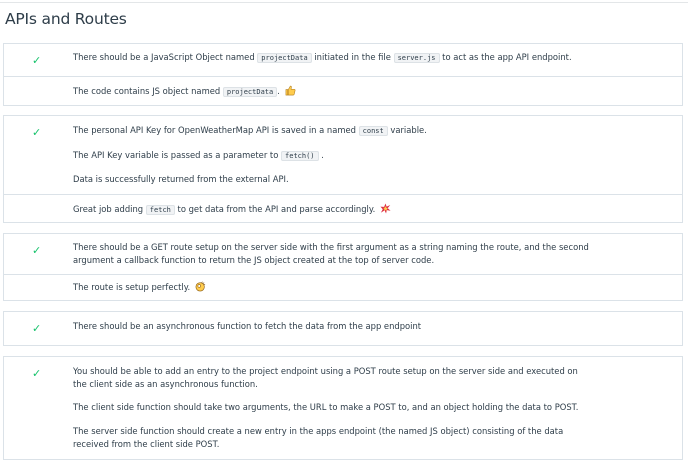  What do you see at coordinates (407, 130) in the screenshot?
I see `requirement-part: variable.` at bounding box center [407, 130].